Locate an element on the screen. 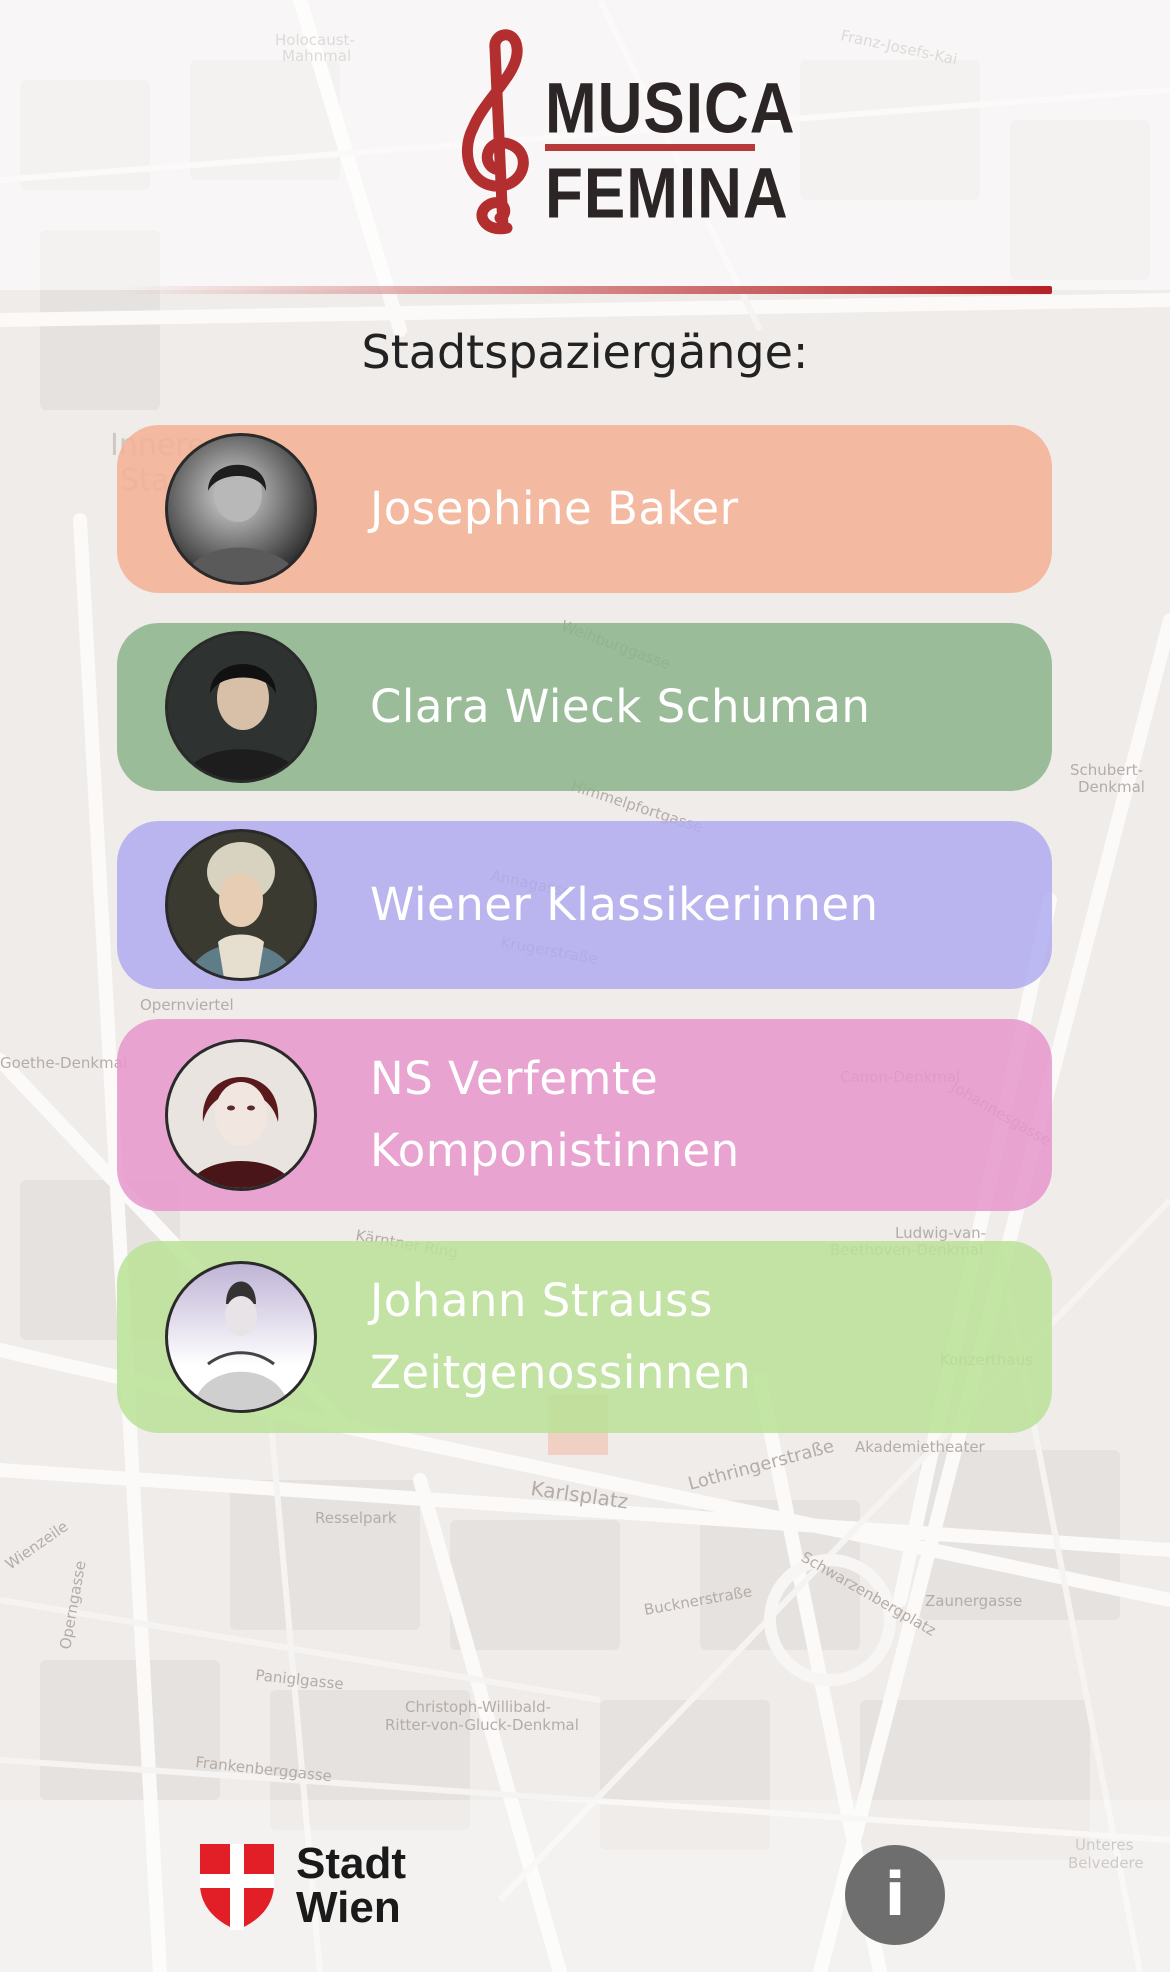 The width and height of the screenshot is (1170, 1972). svg-text: Resselpark is located at coordinates (356, 1518).